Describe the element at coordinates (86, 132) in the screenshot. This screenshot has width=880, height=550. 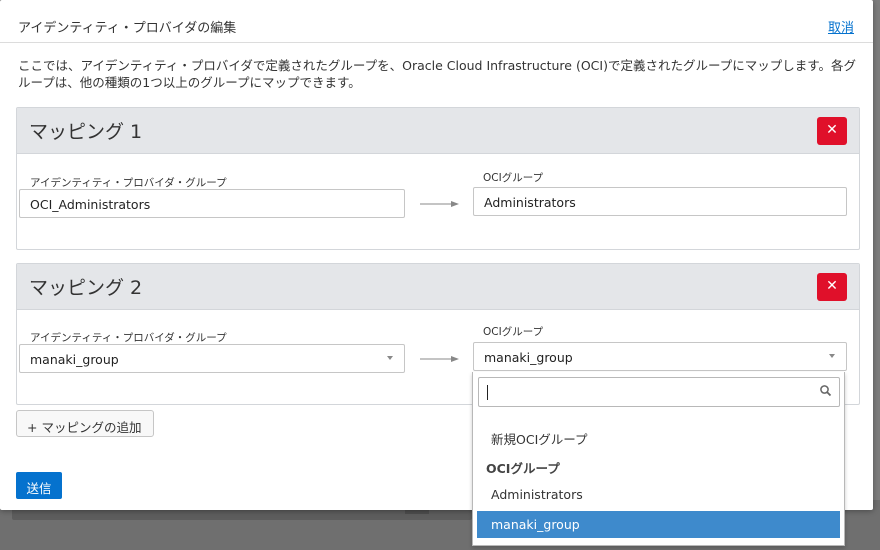
I see `mapping-title: マッピング 1` at that location.